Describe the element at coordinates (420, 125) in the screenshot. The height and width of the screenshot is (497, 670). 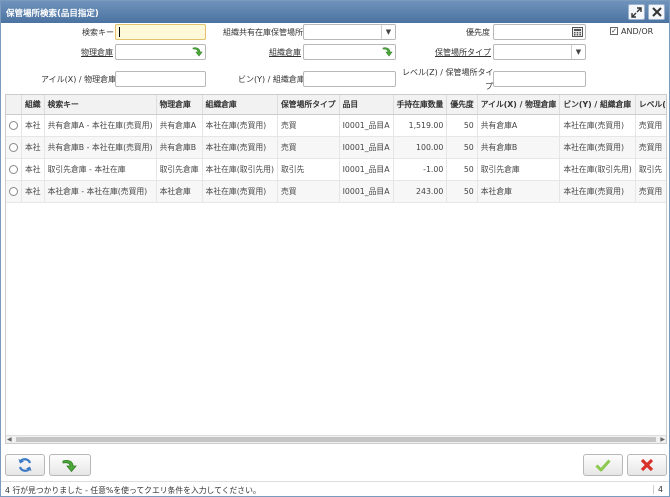
I see `cell-on-hand-qty: 1,519.00` at that location.